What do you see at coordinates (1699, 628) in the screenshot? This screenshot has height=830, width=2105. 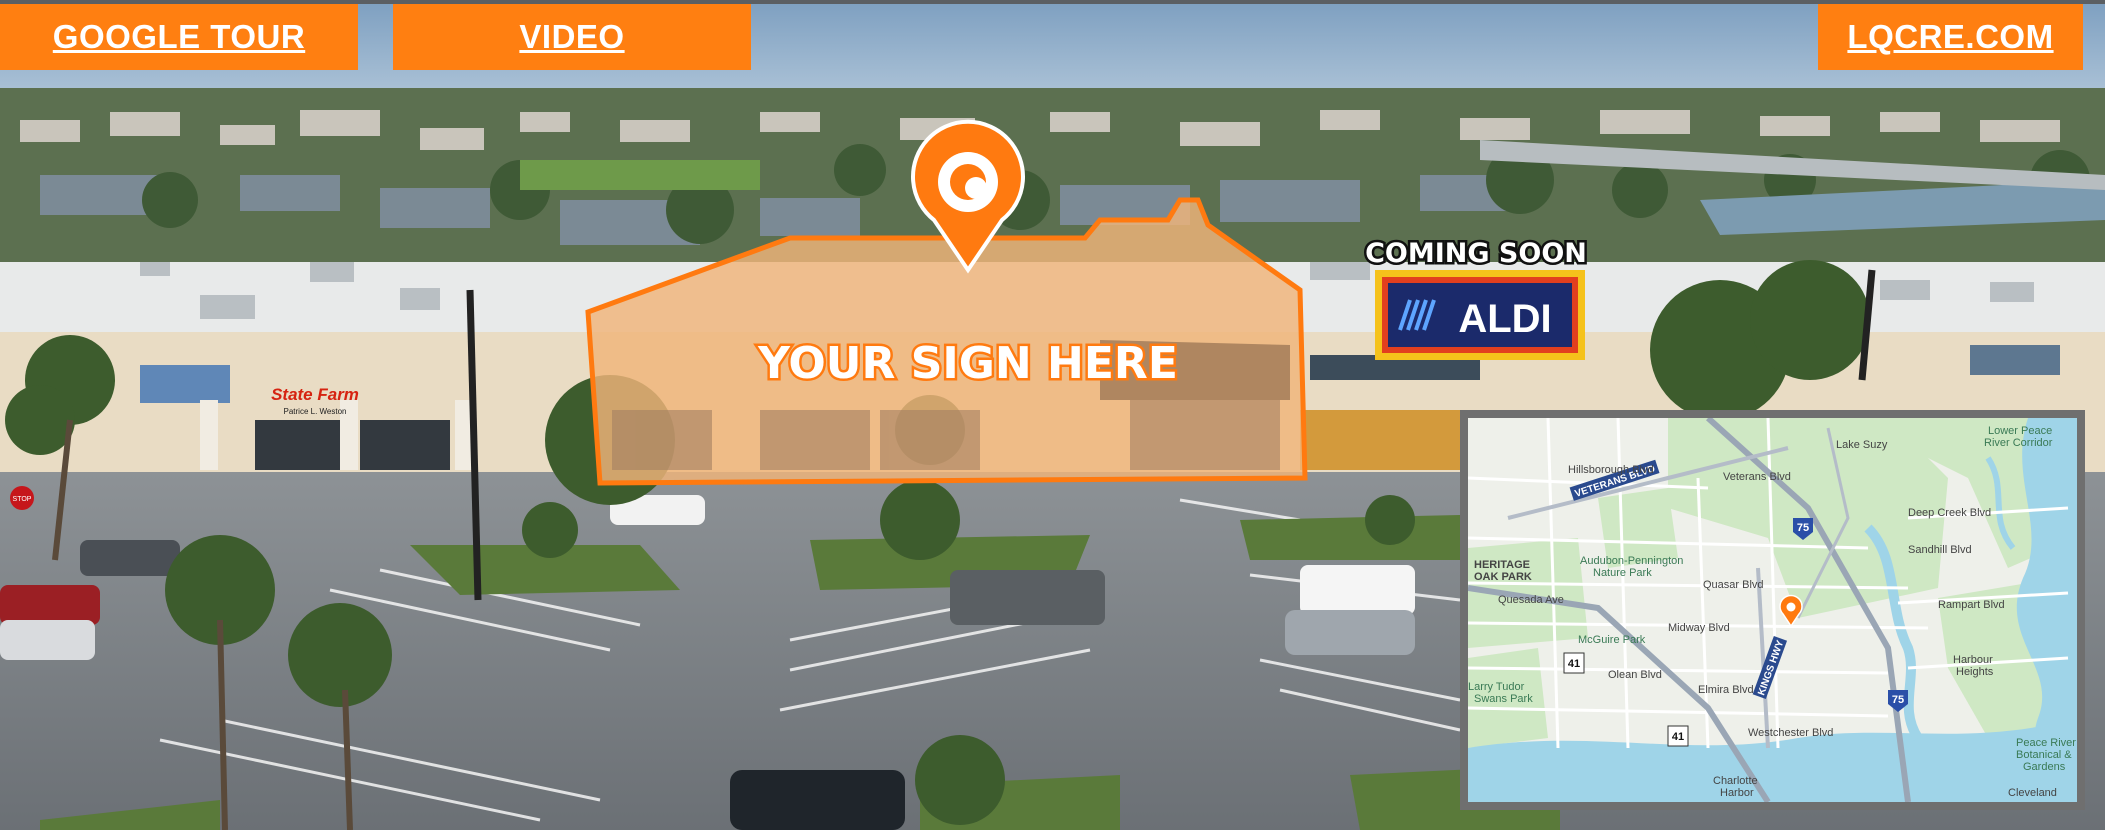 I see `map-label-midway: Midway Blvd` at bounding box center [1699, 628].